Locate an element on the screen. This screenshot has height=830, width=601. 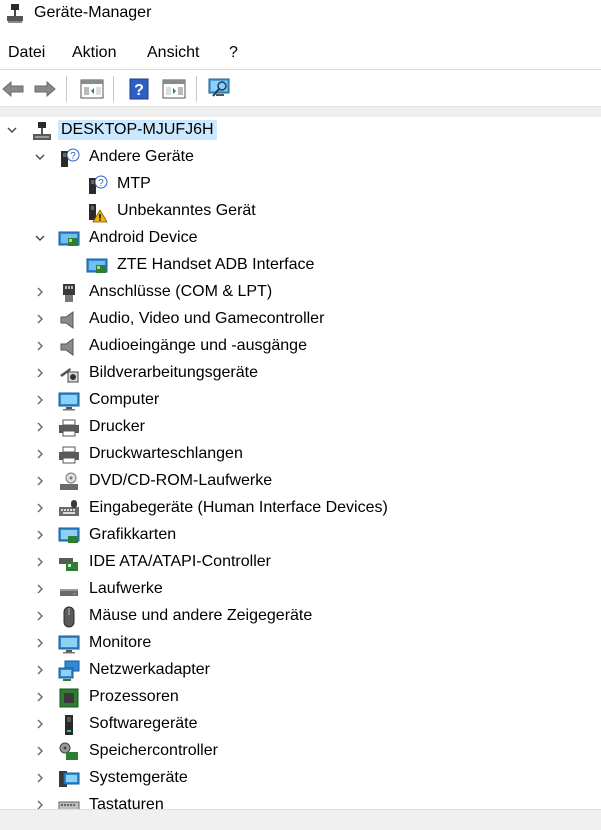
tree-node-label: Computer is located at coordinates (124, 399).